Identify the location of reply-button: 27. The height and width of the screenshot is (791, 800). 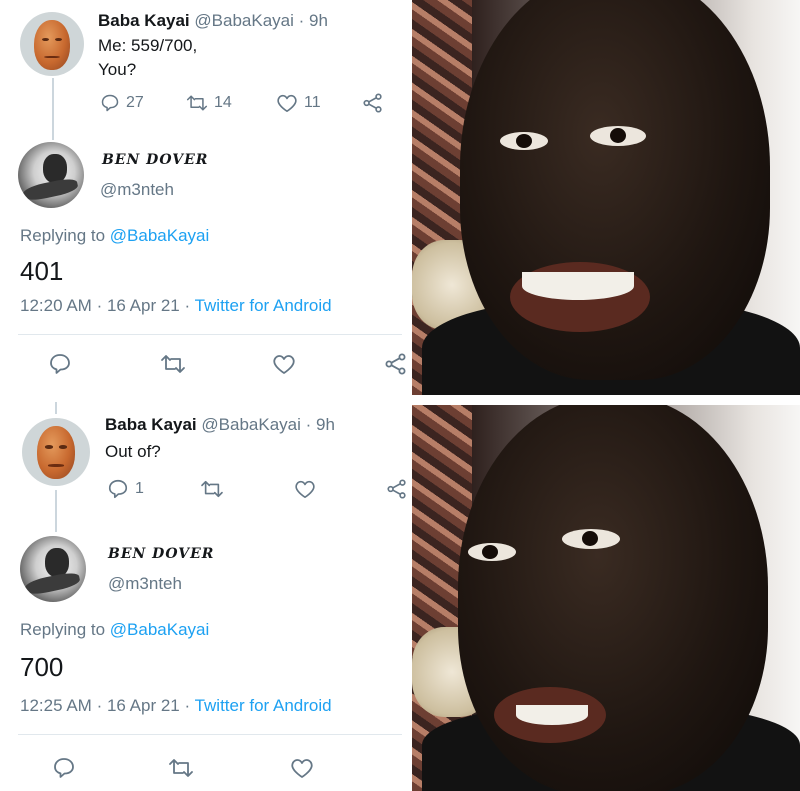
(122, 103).